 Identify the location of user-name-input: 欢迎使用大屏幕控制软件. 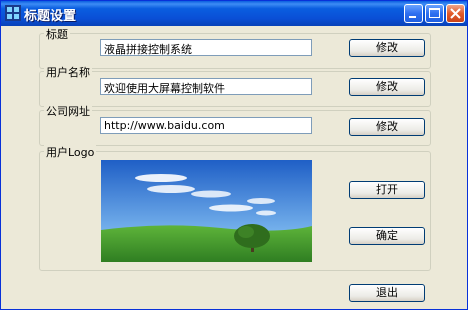
(206, 86).